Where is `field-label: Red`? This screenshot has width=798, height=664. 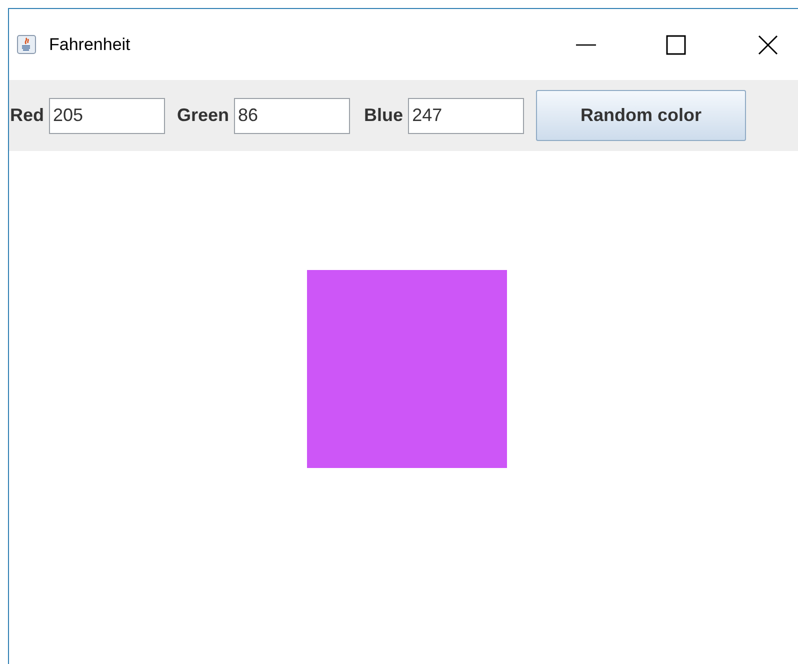 field-label: Red is located at coordinates (27, 115).